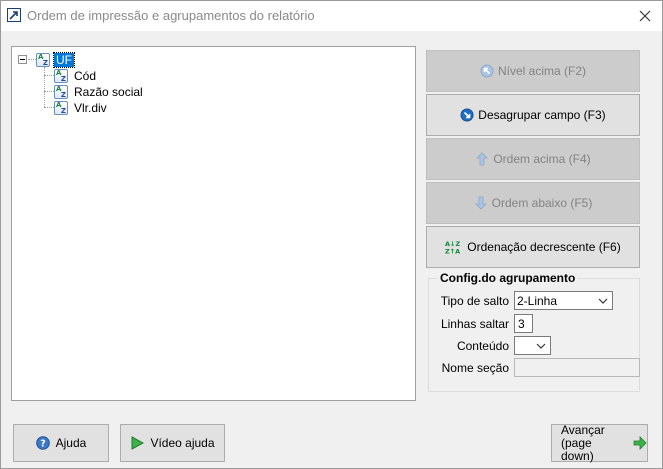  Describe the element at coordinates (137, 443) in the screenshot. I see `play-icon` at that location.